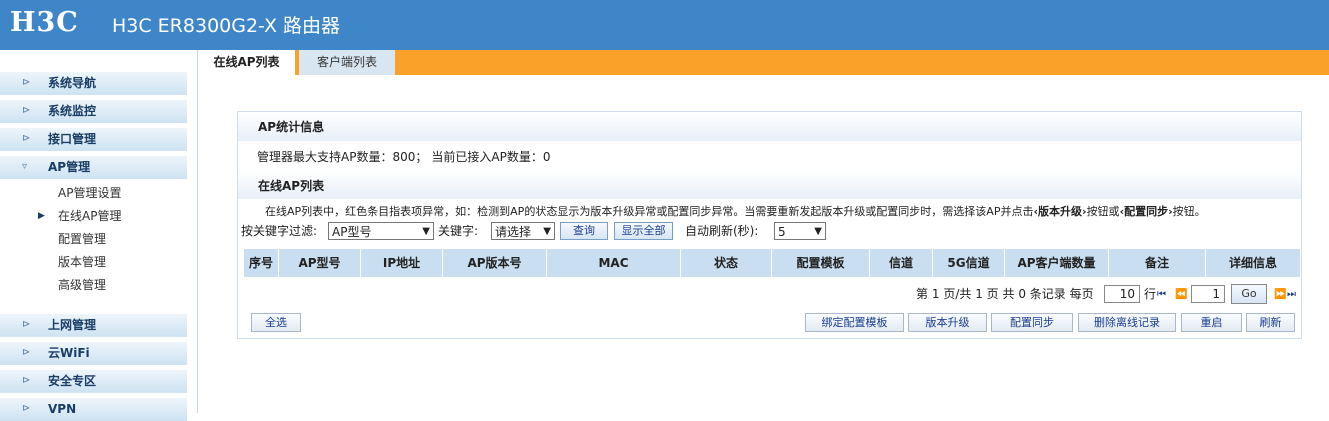 This screenshot has height=421, width=1329. I want to click on sidebar-item-label: 系统监控, so click(72, 111).